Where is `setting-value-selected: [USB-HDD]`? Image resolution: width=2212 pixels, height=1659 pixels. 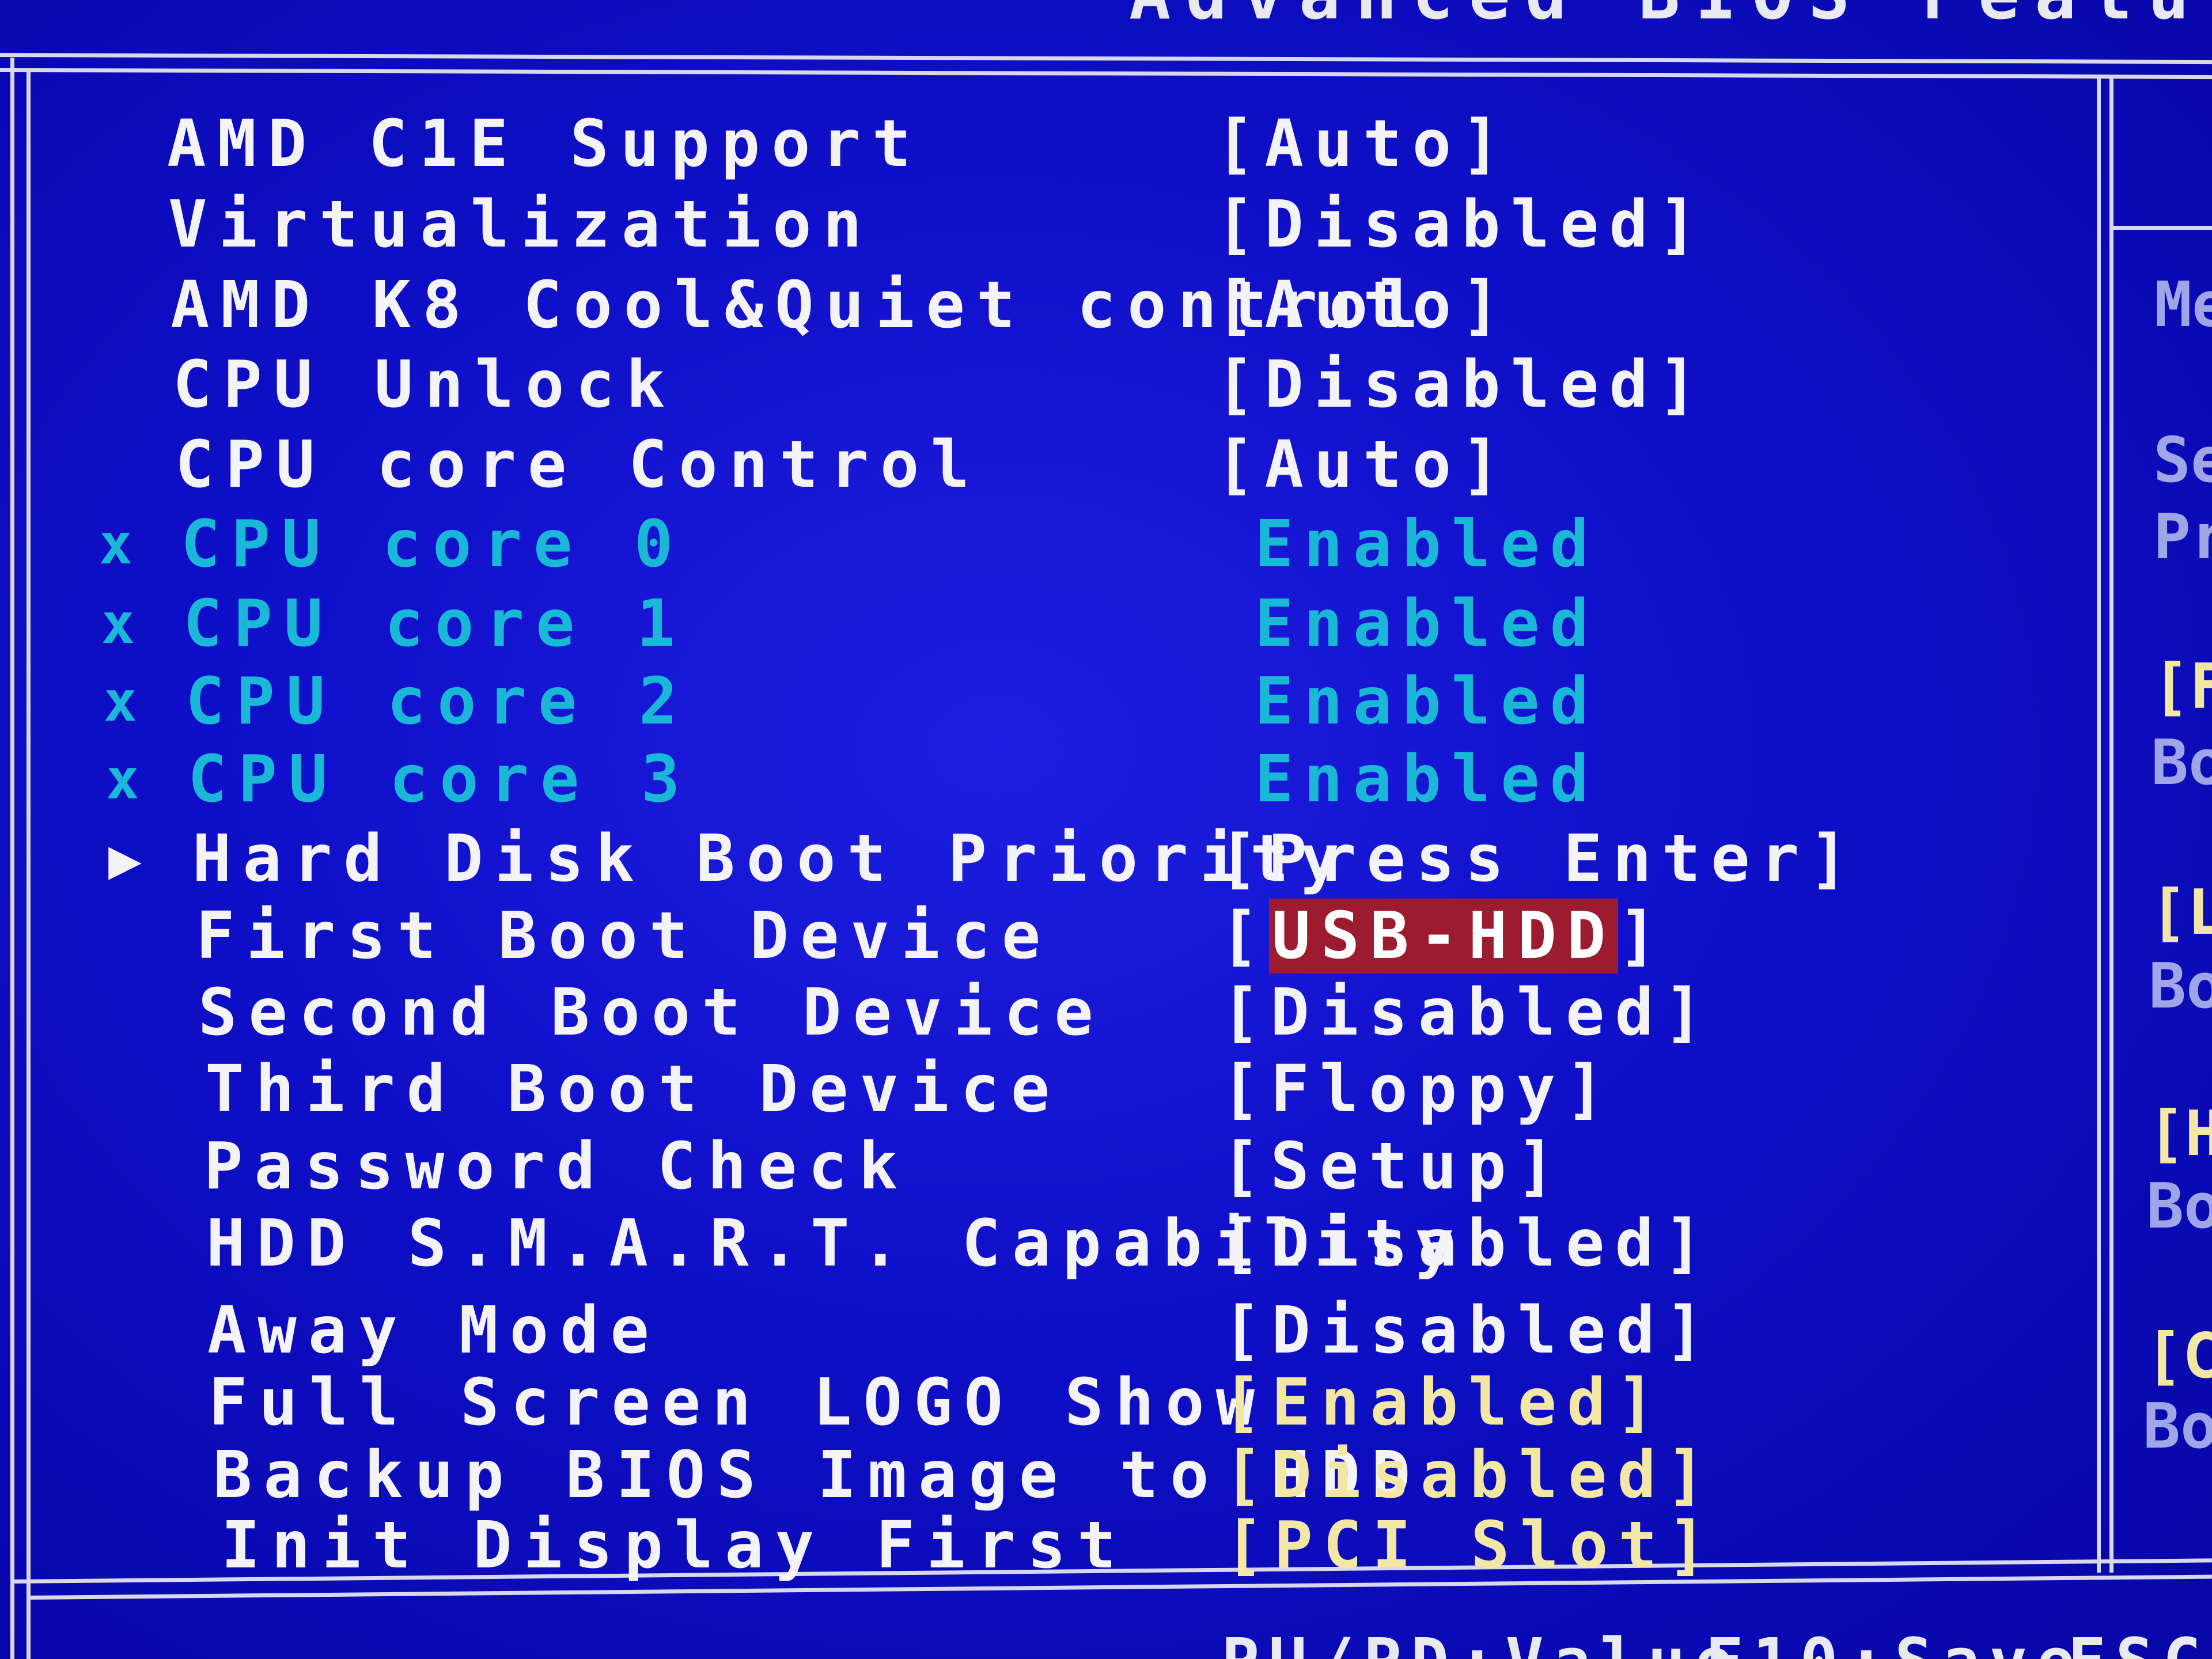 setting-value-selected: [USB-HDD] is located at coordinates (1444, 936).